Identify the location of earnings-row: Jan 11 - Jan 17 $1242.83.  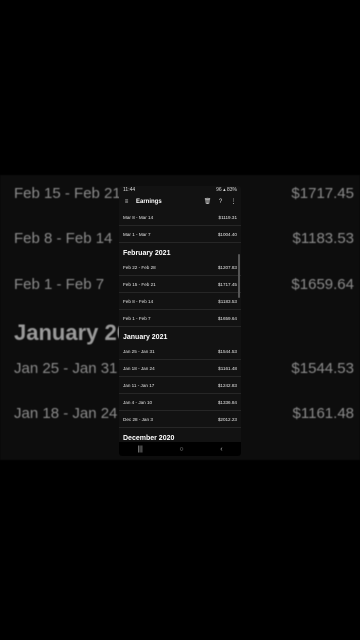
(180, 385).